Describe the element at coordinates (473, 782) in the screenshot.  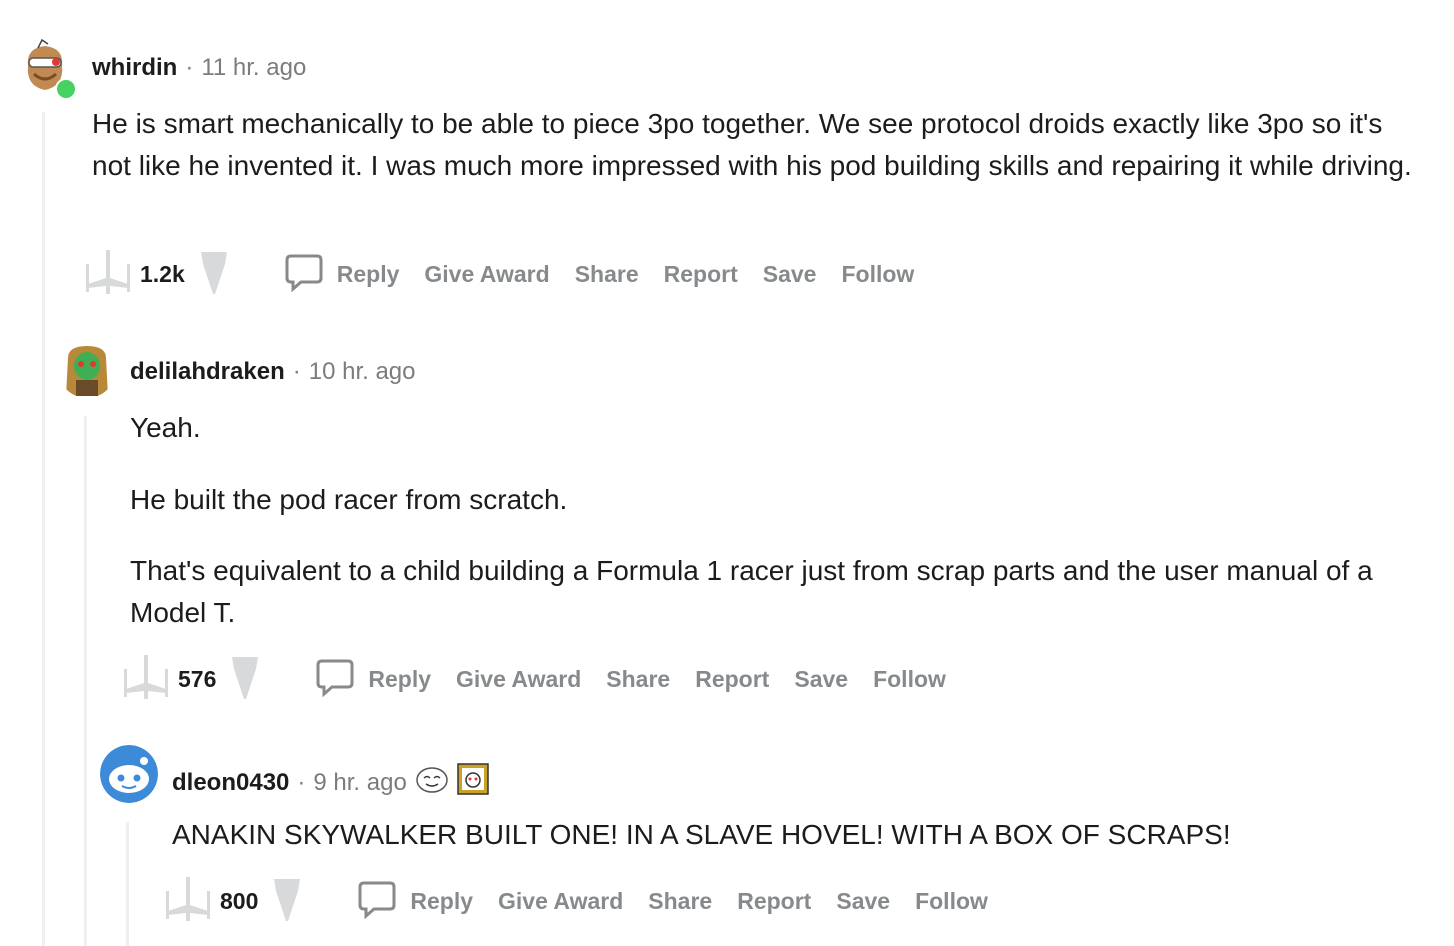
I see `award-badge-icon` at that location.